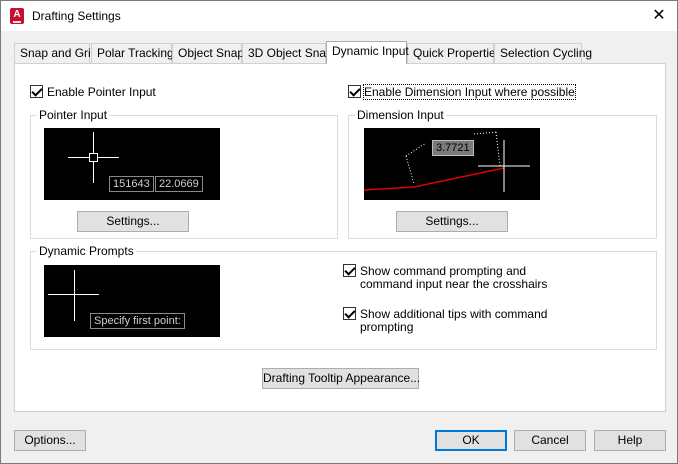 The width and height of the screenshot is (678, 464). Describe the element at coordinates (74, 295) in the screenshot. I see `crosshair-vertical` at that location.